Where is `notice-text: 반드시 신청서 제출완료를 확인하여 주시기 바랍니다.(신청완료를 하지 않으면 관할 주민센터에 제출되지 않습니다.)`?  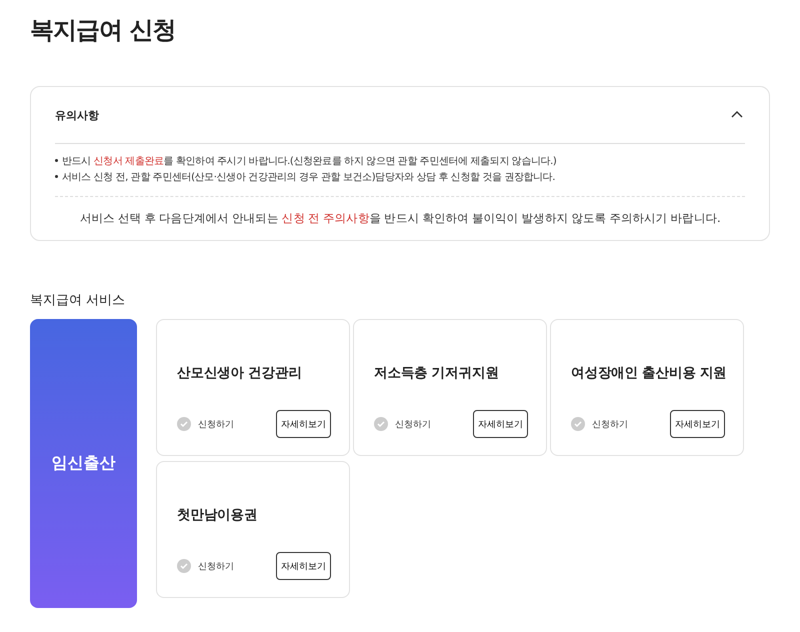
notice-text: 반드시 신청서 제출완료를 확인하여 주시기 바랍니다.(신청완료를 하지 않으면 관할 주민센터에 제출되지 않습니다.) is located at coordinates (309, 162).